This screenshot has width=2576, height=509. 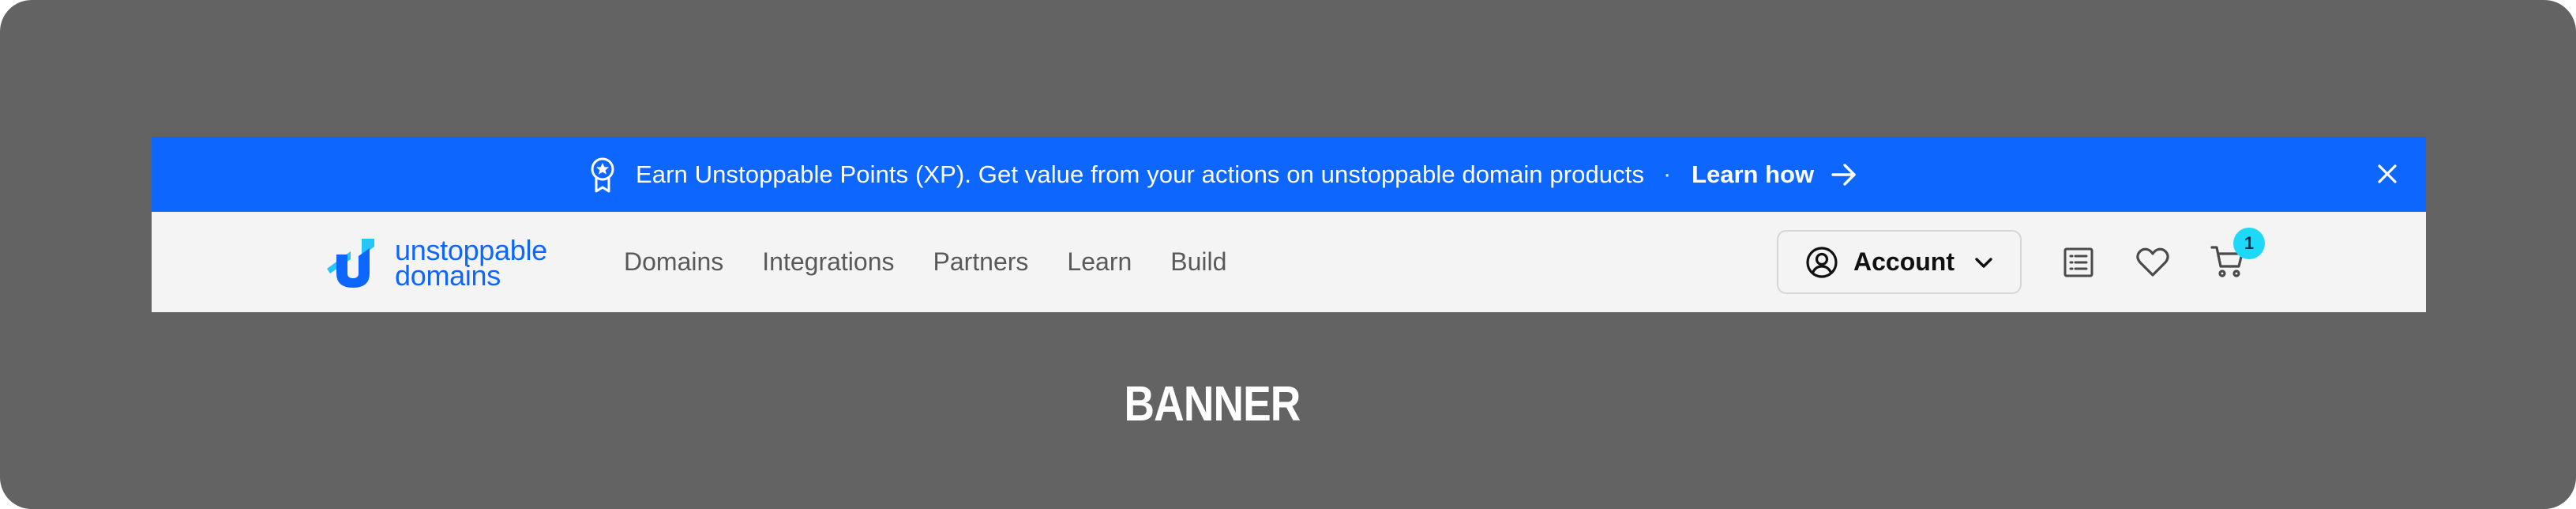 What do you see at coordinates (1822, 262) in the screenshot?
I see `user-circle-icon` at bounding box center [1822, 262].